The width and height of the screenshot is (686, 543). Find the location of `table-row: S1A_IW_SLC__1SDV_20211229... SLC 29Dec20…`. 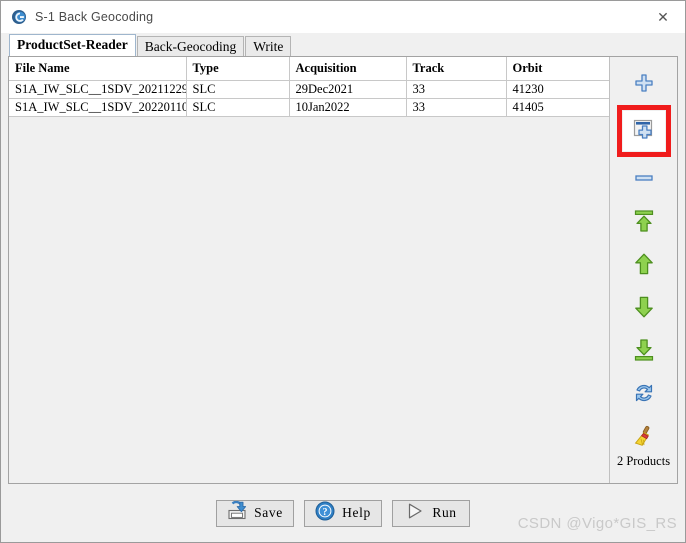

table-row: S1A_IW_SLC__1SDV_20211229... SLC 29Dec20… is located at coordinates (309, 89).